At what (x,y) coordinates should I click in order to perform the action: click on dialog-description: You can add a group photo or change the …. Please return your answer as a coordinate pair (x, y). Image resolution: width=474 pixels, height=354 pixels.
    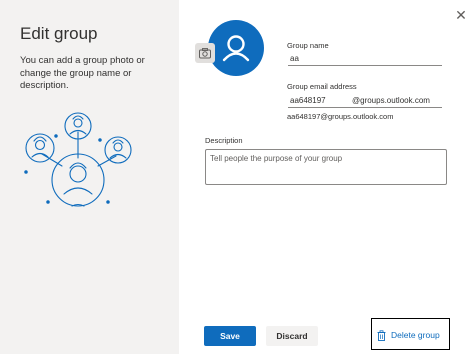
    Looking at the image, I should click on (82, 73).